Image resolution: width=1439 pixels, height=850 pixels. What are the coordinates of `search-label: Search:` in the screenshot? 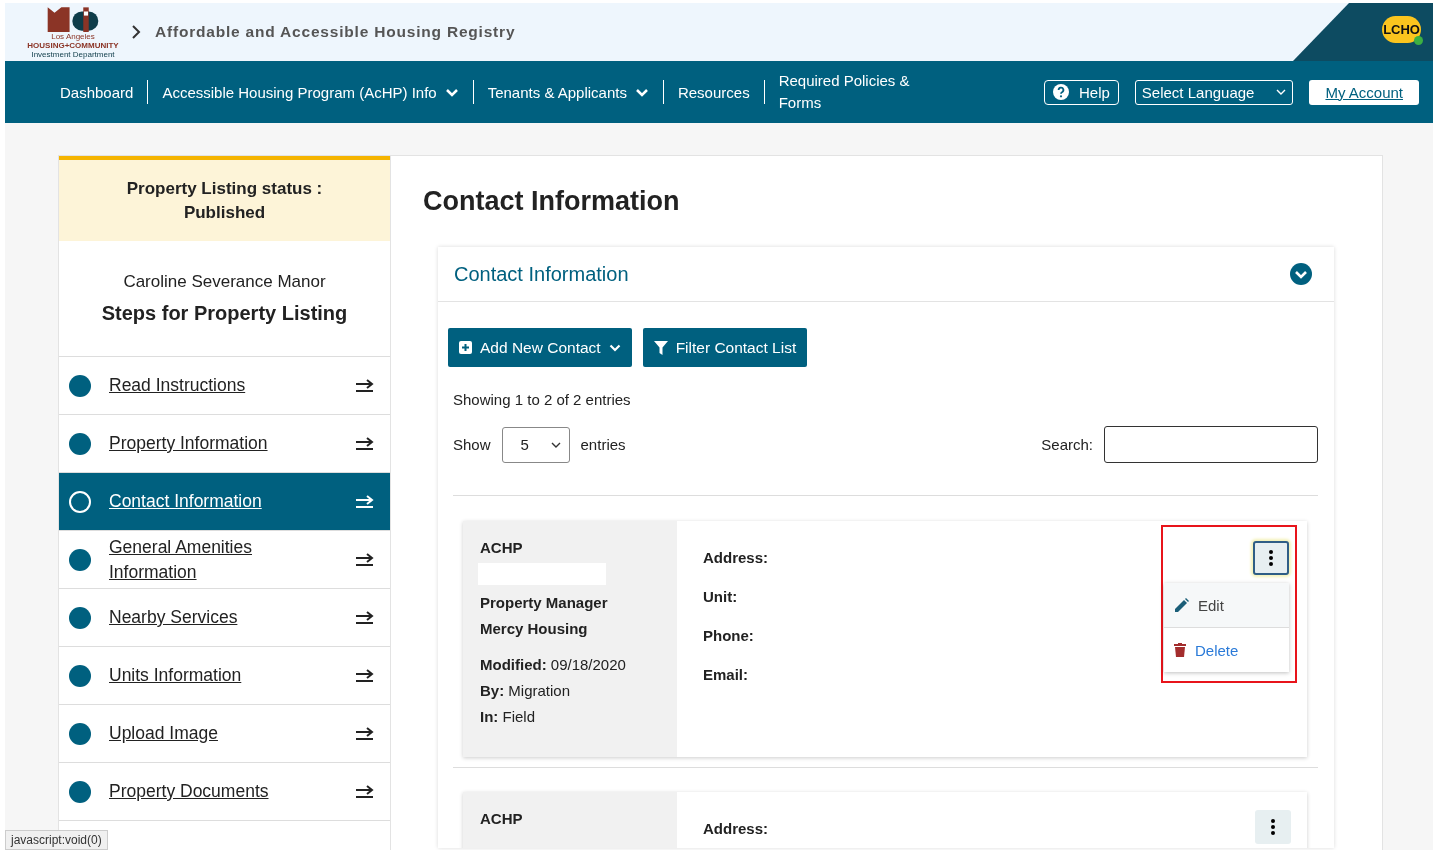 It's located at (1067, 444).